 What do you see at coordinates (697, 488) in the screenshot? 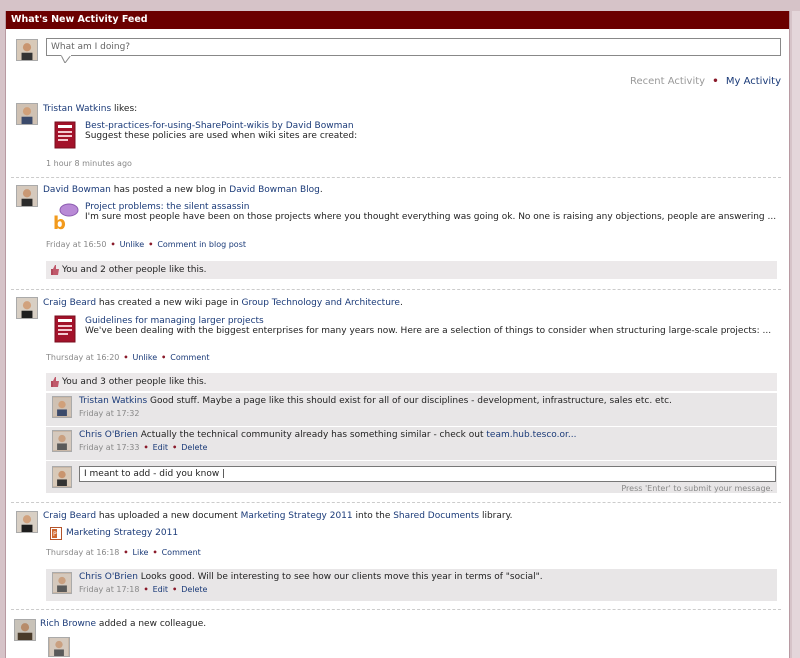
I see `reply-hint: Press 'Enter' to submit your message.` at bounding box center [697, 488].